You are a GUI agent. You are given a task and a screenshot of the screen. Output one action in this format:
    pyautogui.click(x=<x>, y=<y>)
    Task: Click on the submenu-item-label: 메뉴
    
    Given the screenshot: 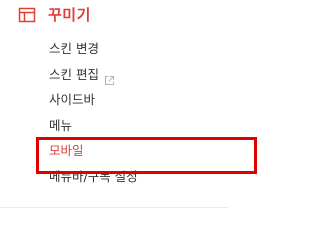 What is the action you would take?
    pyautogui.click(x=61, y=125)
    